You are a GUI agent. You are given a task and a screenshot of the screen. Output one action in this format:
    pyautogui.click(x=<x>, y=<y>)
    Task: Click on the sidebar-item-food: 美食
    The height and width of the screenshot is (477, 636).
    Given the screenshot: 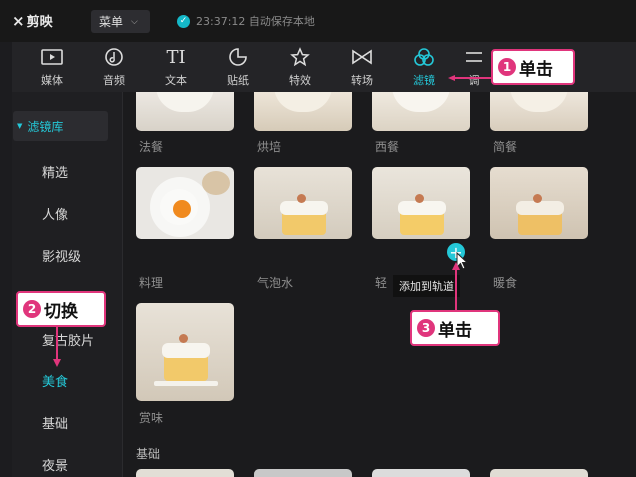 What is the action you would take?
    pyautogui.click(x=55, y=380)
    